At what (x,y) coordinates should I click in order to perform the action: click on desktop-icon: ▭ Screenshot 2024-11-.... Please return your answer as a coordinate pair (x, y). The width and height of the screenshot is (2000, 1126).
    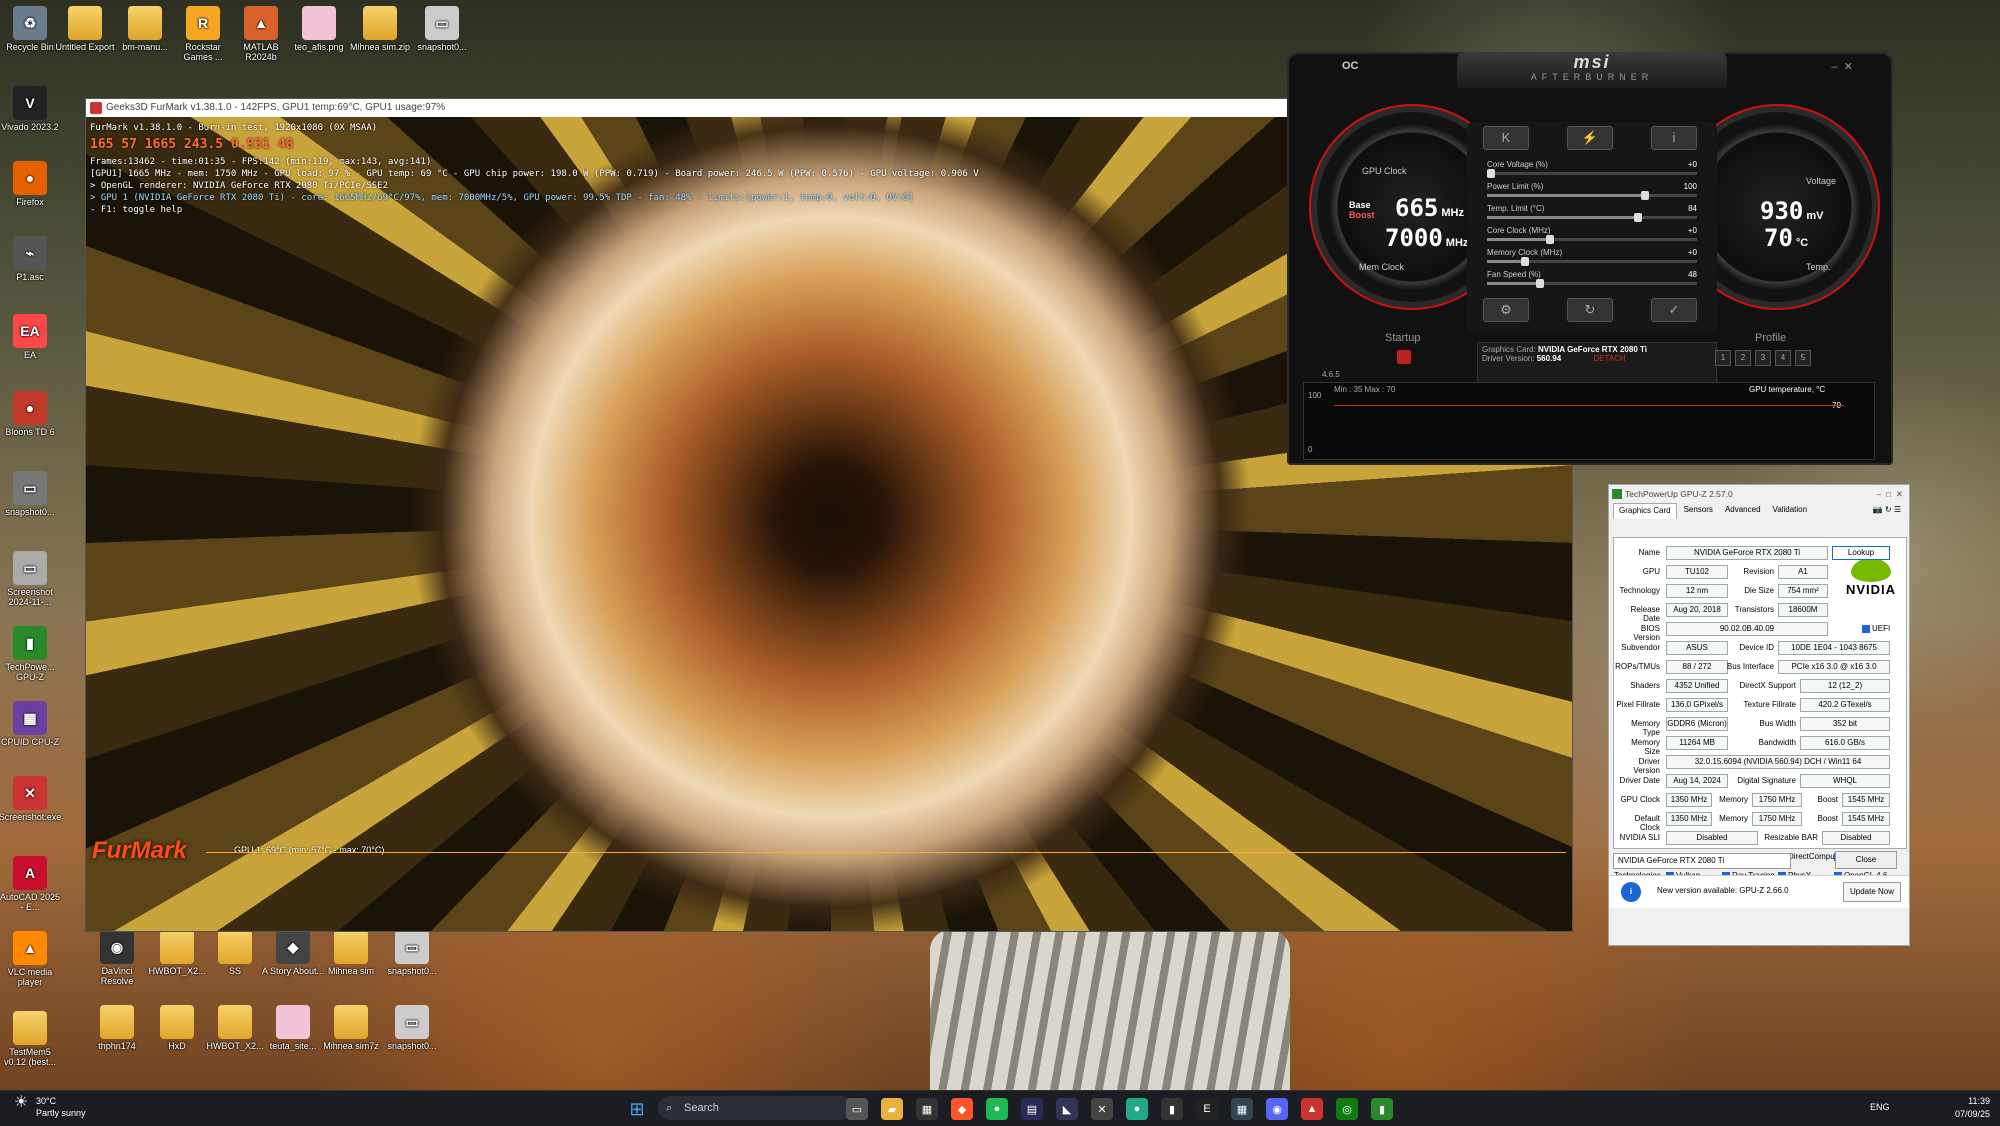
    Looking at the image, I should click on (31, 579).